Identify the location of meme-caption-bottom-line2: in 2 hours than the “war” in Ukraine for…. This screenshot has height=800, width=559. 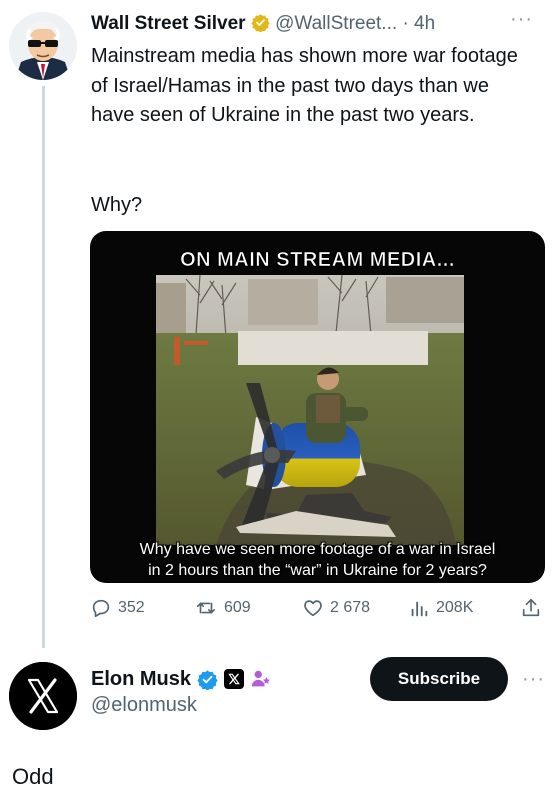
(317, 570).